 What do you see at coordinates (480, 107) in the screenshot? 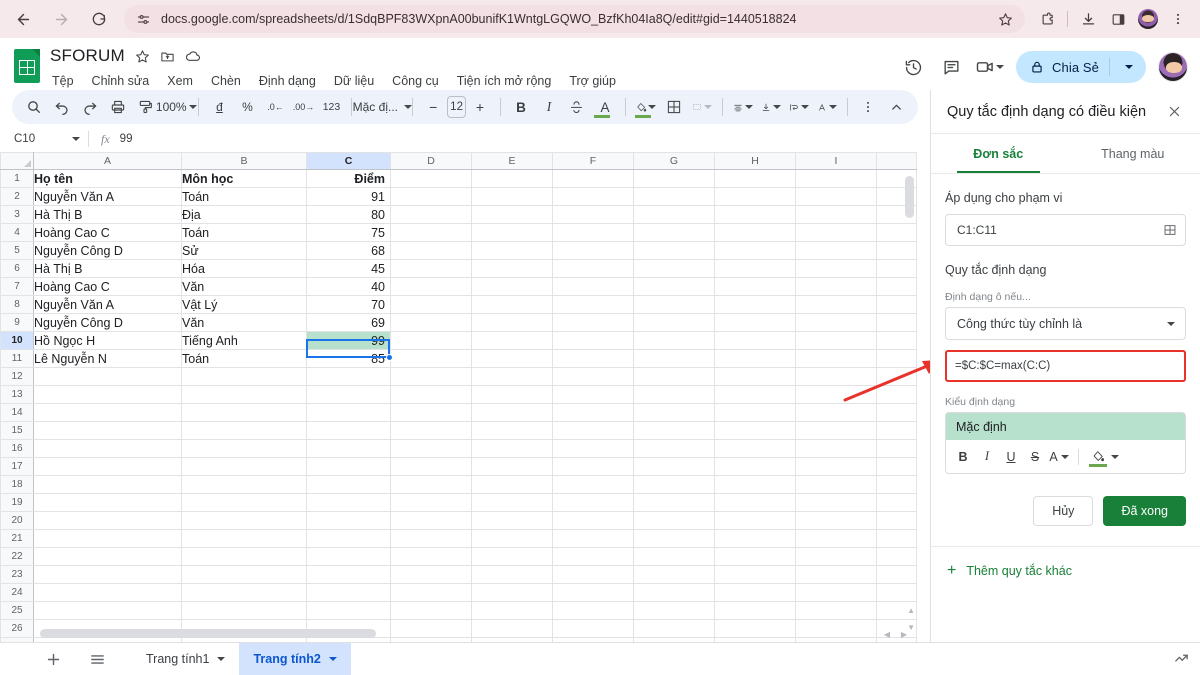
I see `increase-font-size-button: +` at bounding box center [480, 107].